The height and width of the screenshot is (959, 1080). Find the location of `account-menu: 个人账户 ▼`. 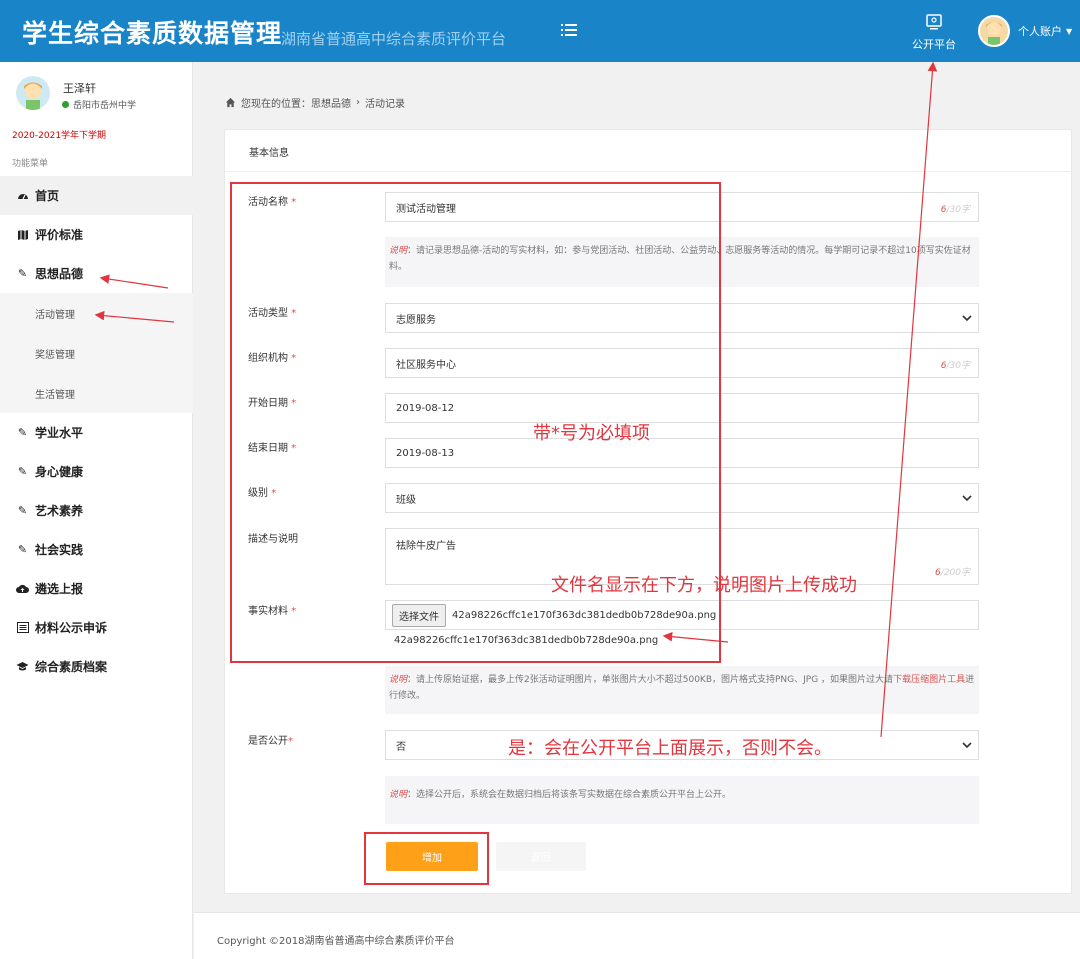

account-menu: 个人账户 ▼ is located at coordinates (1025, 31).